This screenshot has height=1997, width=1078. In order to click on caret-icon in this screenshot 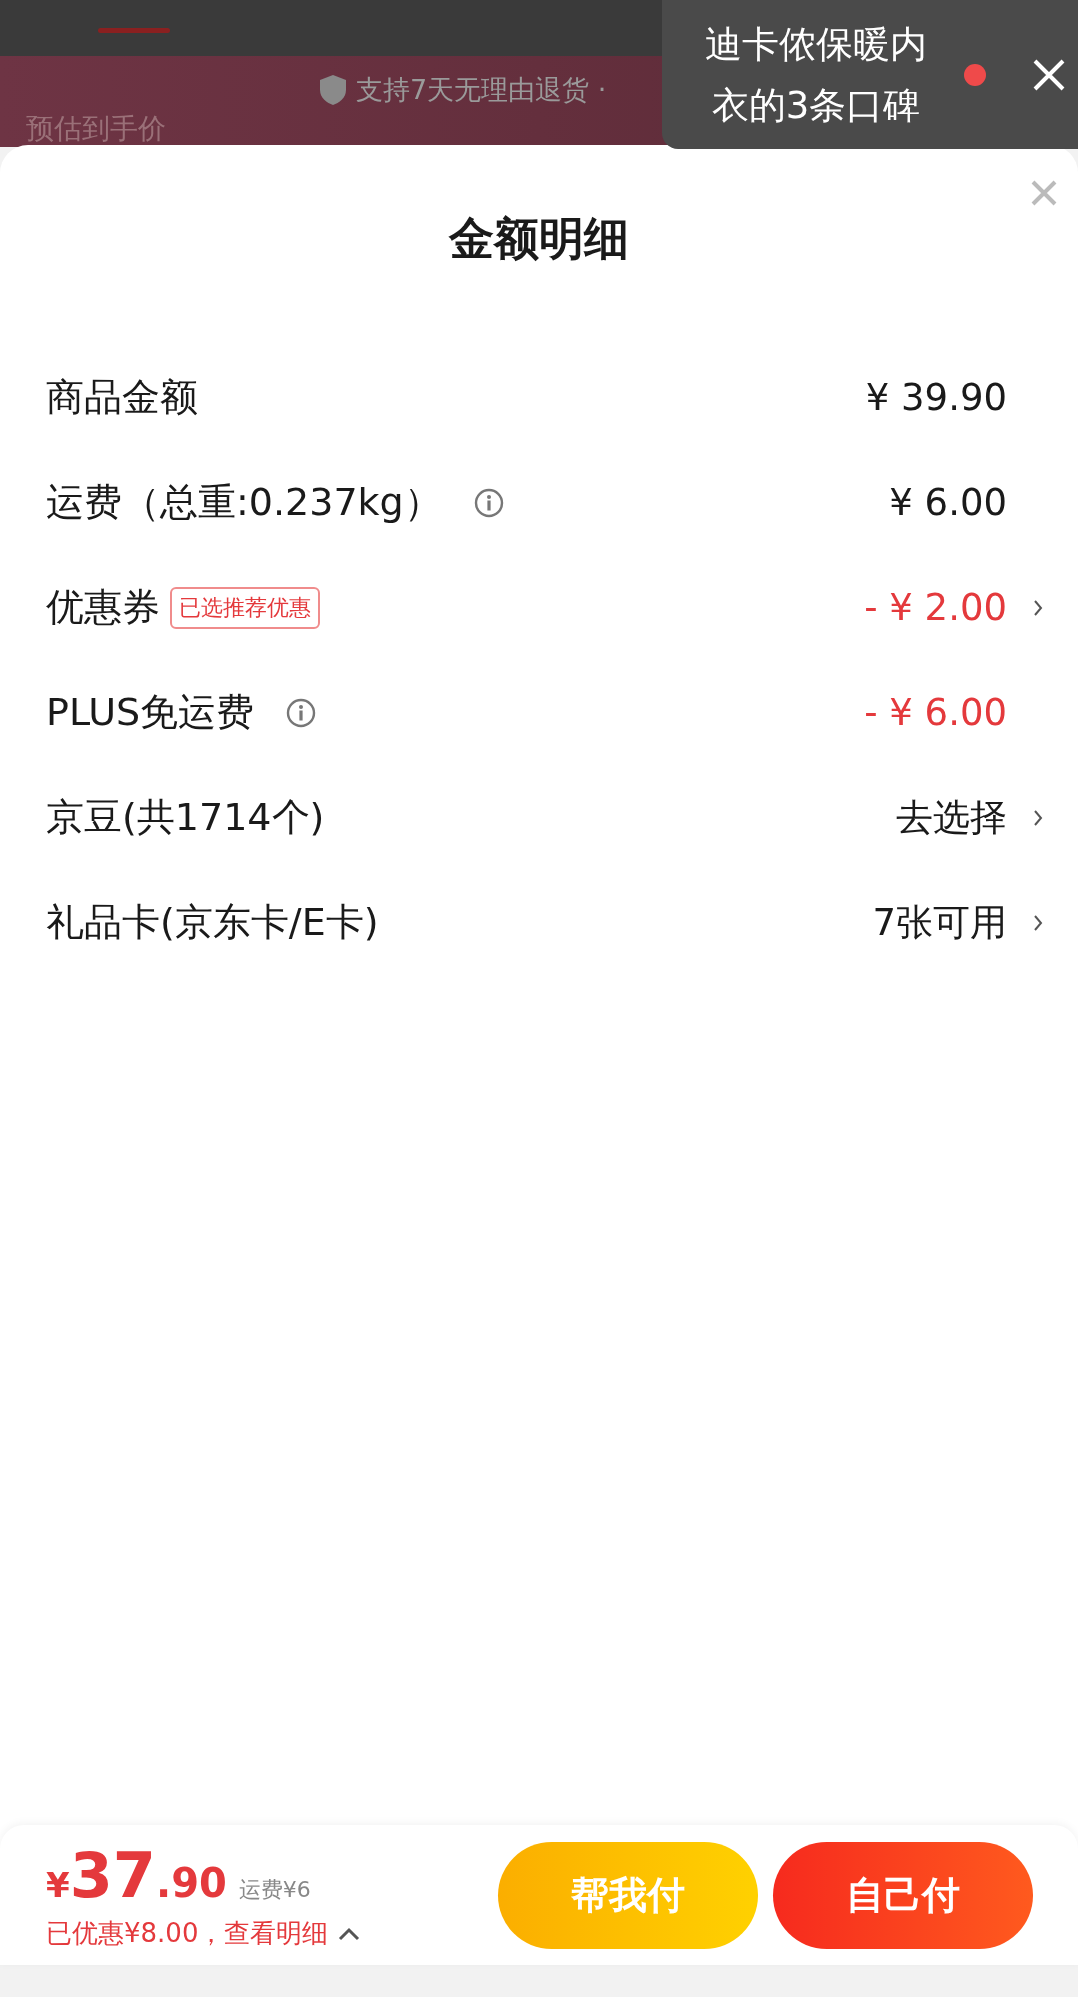, I will do `click(349, 1933)`.